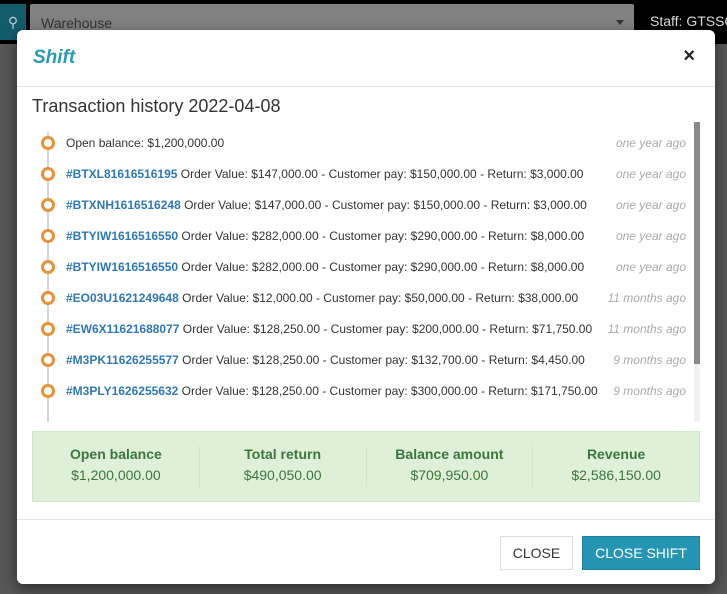  Describe the element at coordinates (283, 466) in the screenshot. I see `summary-total-return: Total return $490,050.00` at that location.